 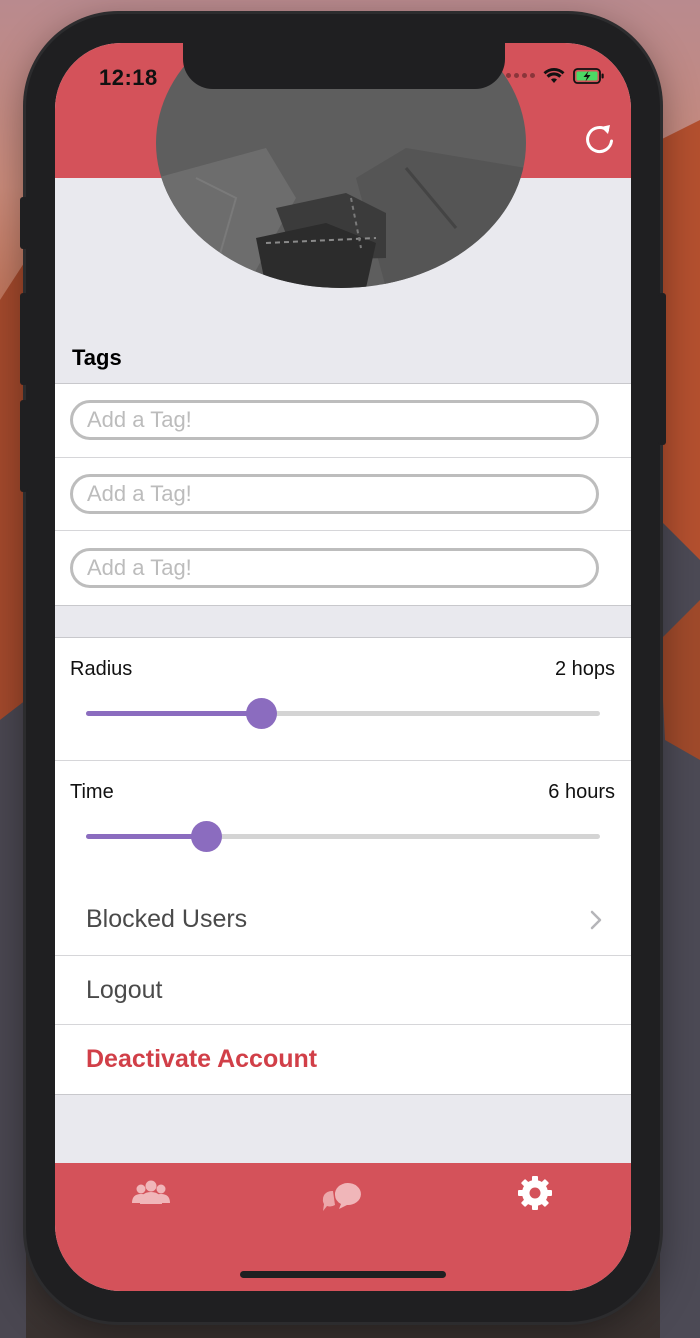 What do you see at coordinates (584, 669) in the screenshot?
I see `radius-value: 2 hops` at bounding box center [584, 669].